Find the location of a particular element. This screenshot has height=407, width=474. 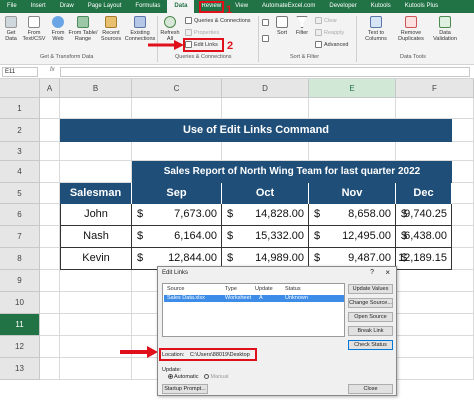

sort-az-button is located at coordinates (265, 22).